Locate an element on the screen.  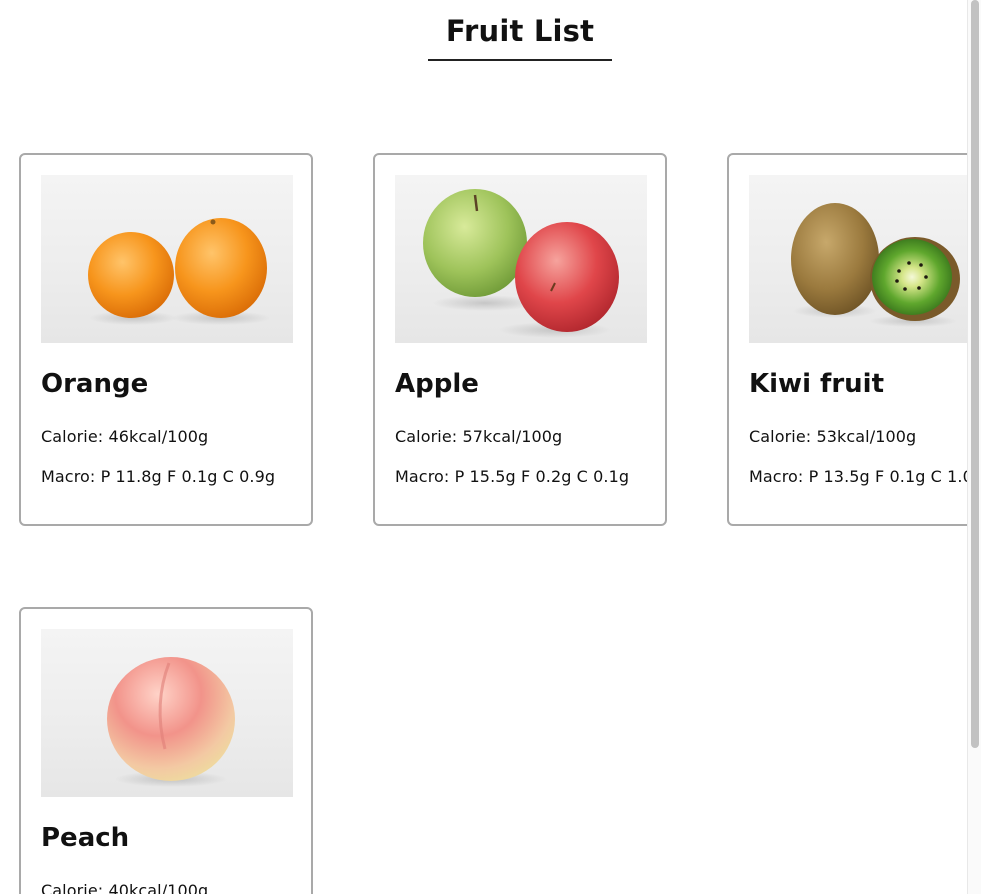
orange-image is located at coordinates (167, 259).